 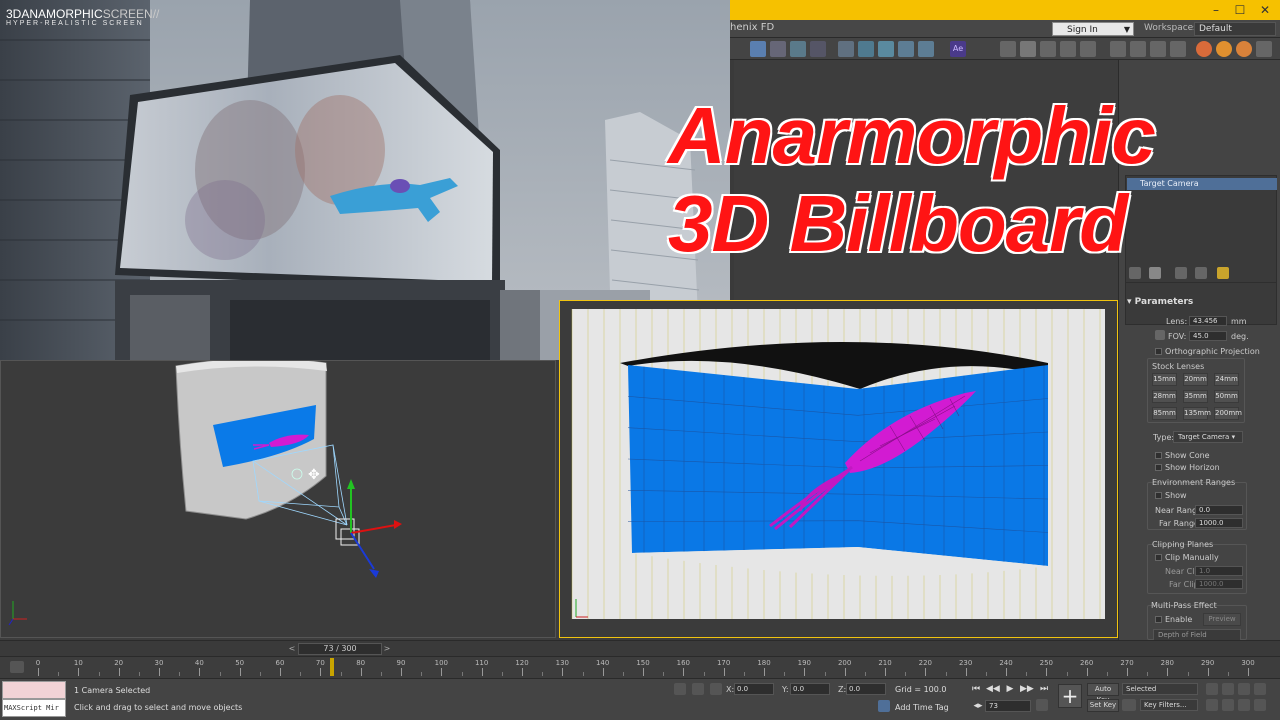 I want to click on next-frame-arrow-icon: >, so click(x=387, y=649).